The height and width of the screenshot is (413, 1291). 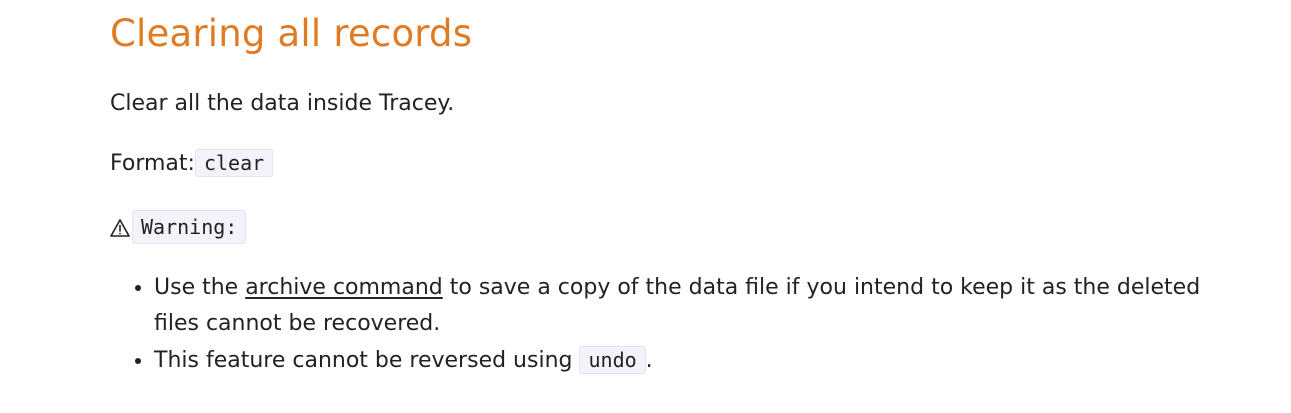 I want to click on note-text-before: Use the, so click(x=200, y=287).